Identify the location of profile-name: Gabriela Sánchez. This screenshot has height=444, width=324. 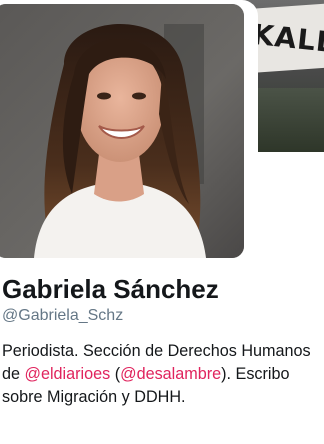
(110, 289).